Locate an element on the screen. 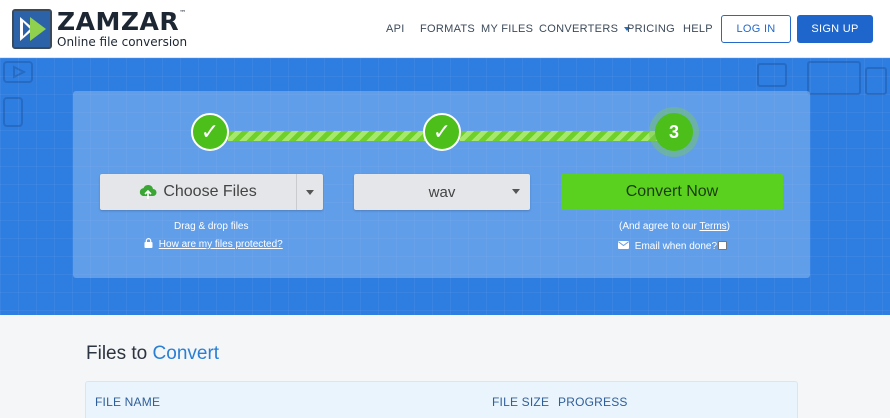 This screenshot has width=890, height=418. nav-converters: CONVERTERS is located at coordinates (585, 29).